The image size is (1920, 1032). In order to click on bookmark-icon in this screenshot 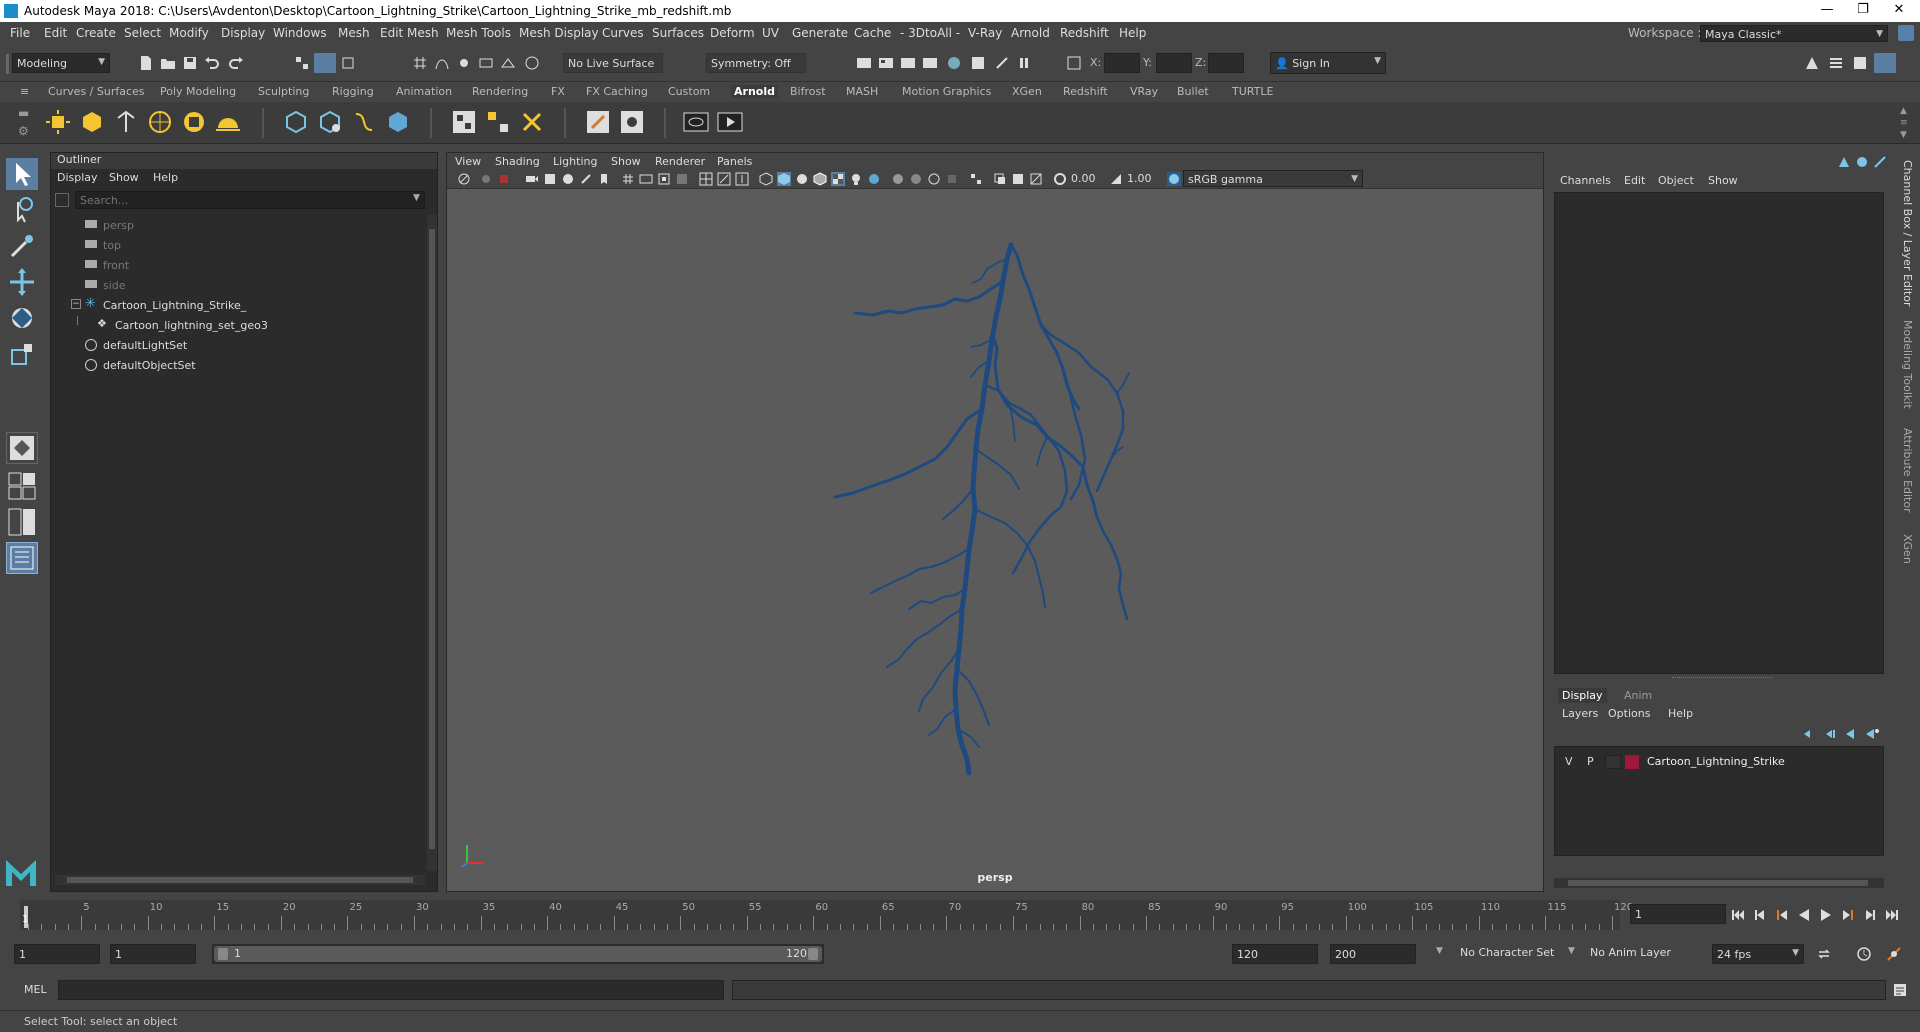, I will do `click(504, 179)`.